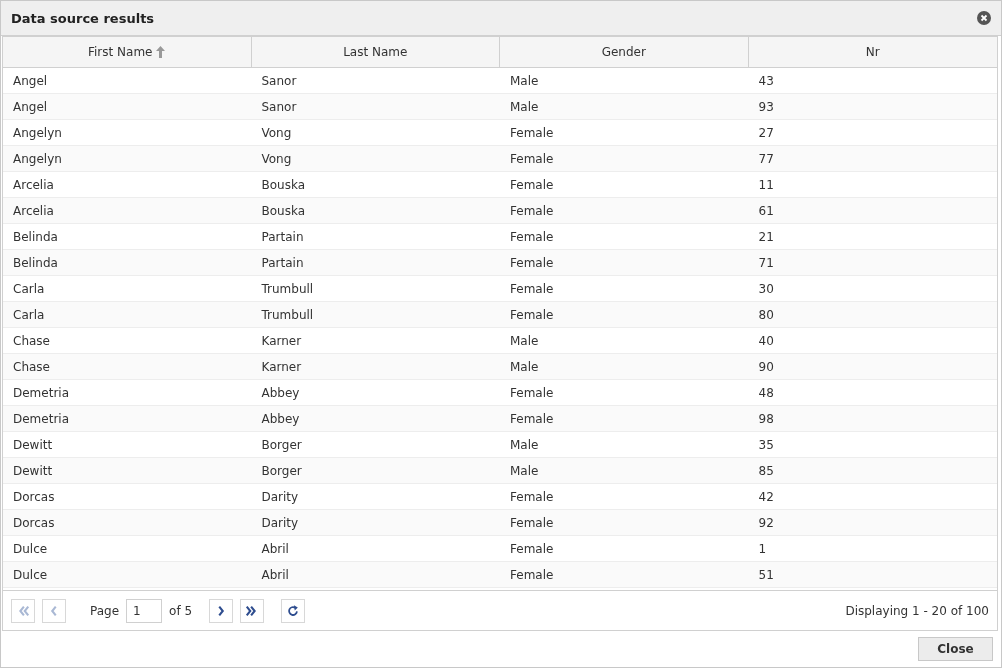 The width and height of the screenshot is (1002, 668). What do you see at coordinates (766, 158) in the screenshot?
I see `table-cell-text: 77` at bounding box center [766, 158].